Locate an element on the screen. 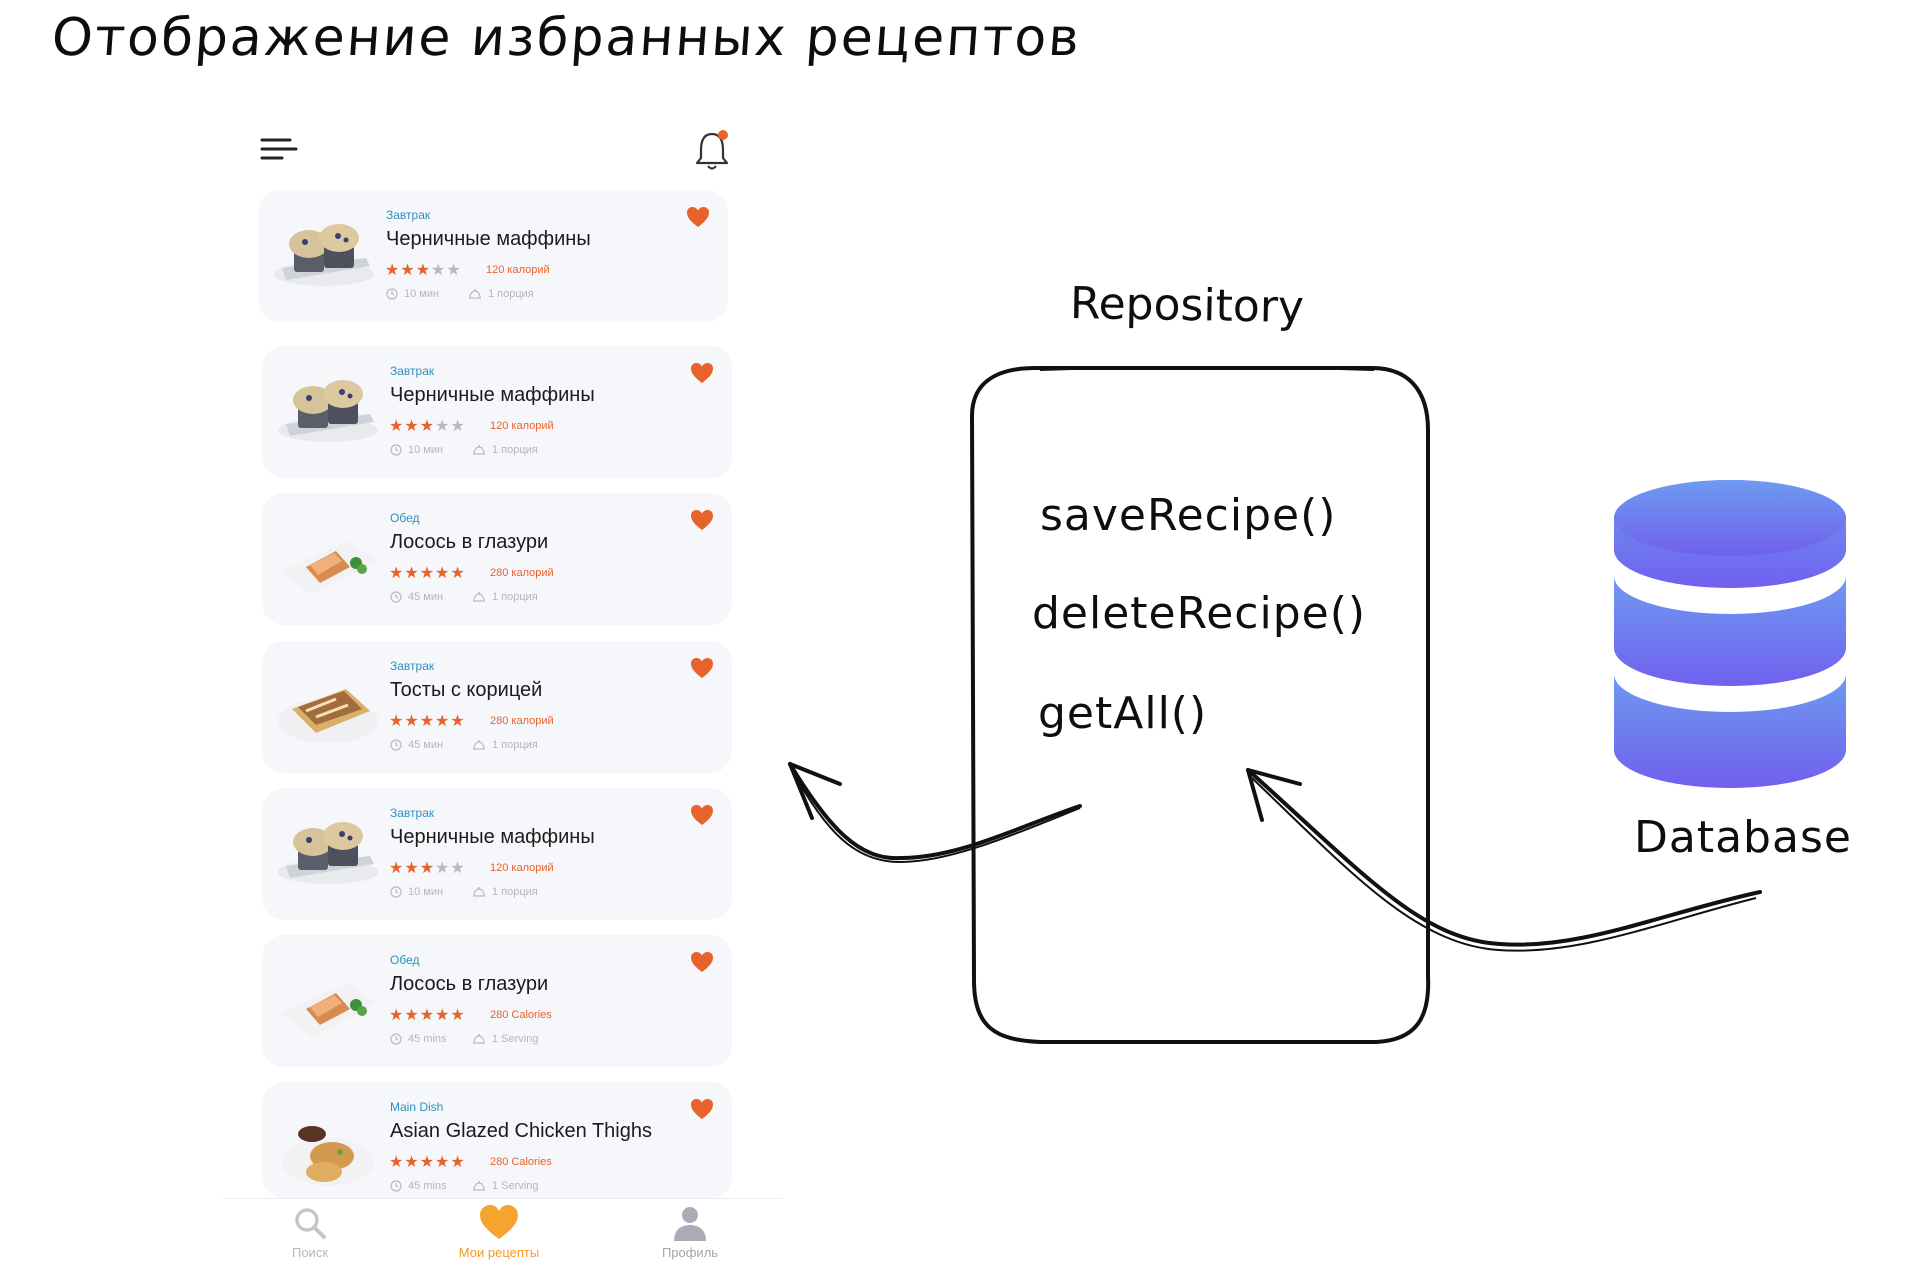 The image size is (1906, 1278). recipe-name: Asian Glazed Chicken Thighs is located at coordinates (521, 1131).